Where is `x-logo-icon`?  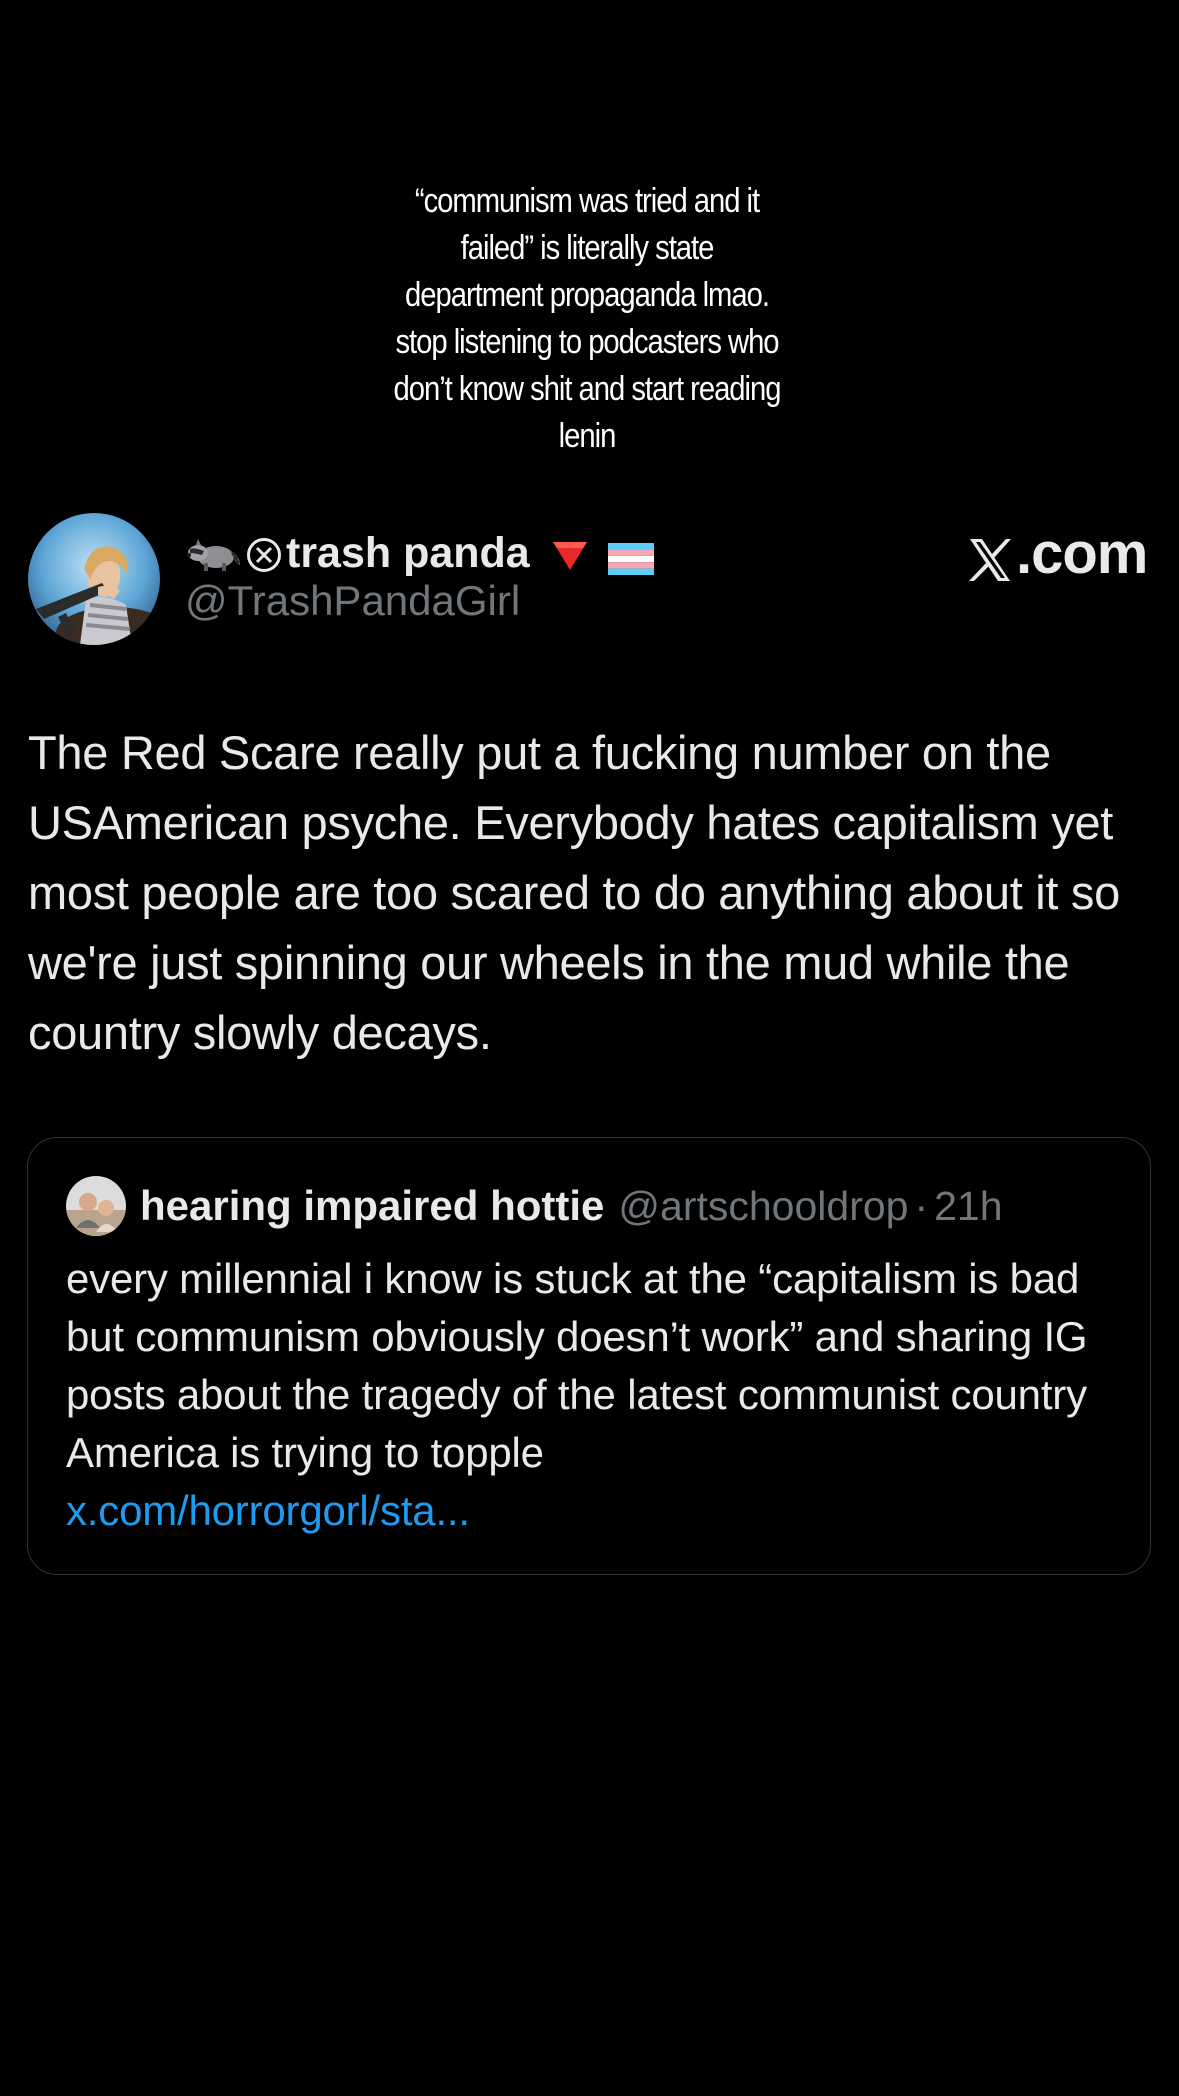 x-logo-icon is located at coordinates (990, 555).